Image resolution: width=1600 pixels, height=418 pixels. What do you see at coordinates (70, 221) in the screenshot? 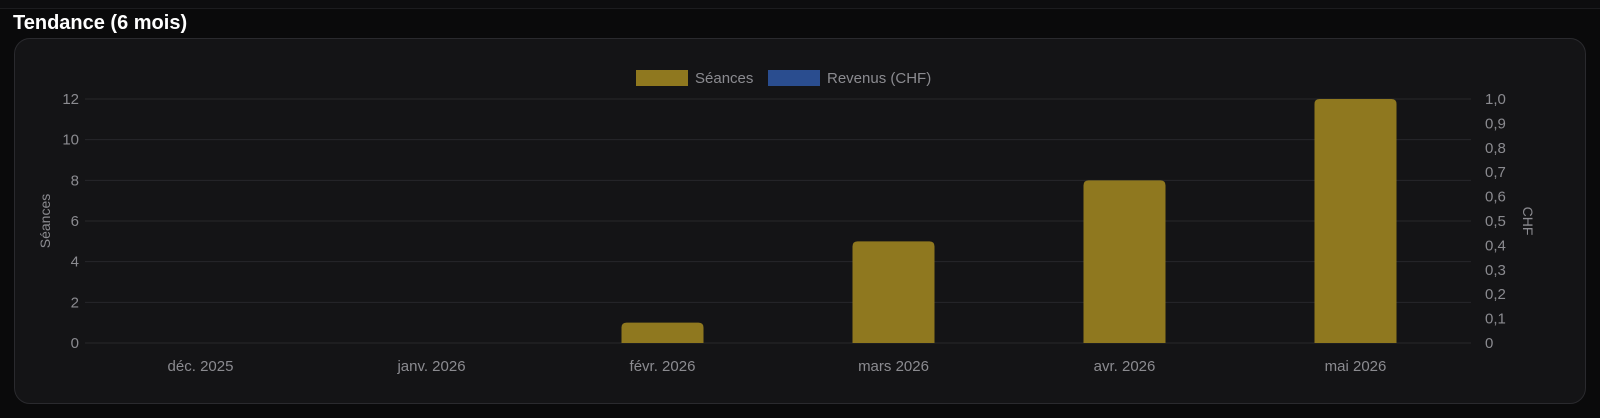
I see `left-axis-ticks: 0 2 4 6 8 10 12` at bounding box center [70, 221].